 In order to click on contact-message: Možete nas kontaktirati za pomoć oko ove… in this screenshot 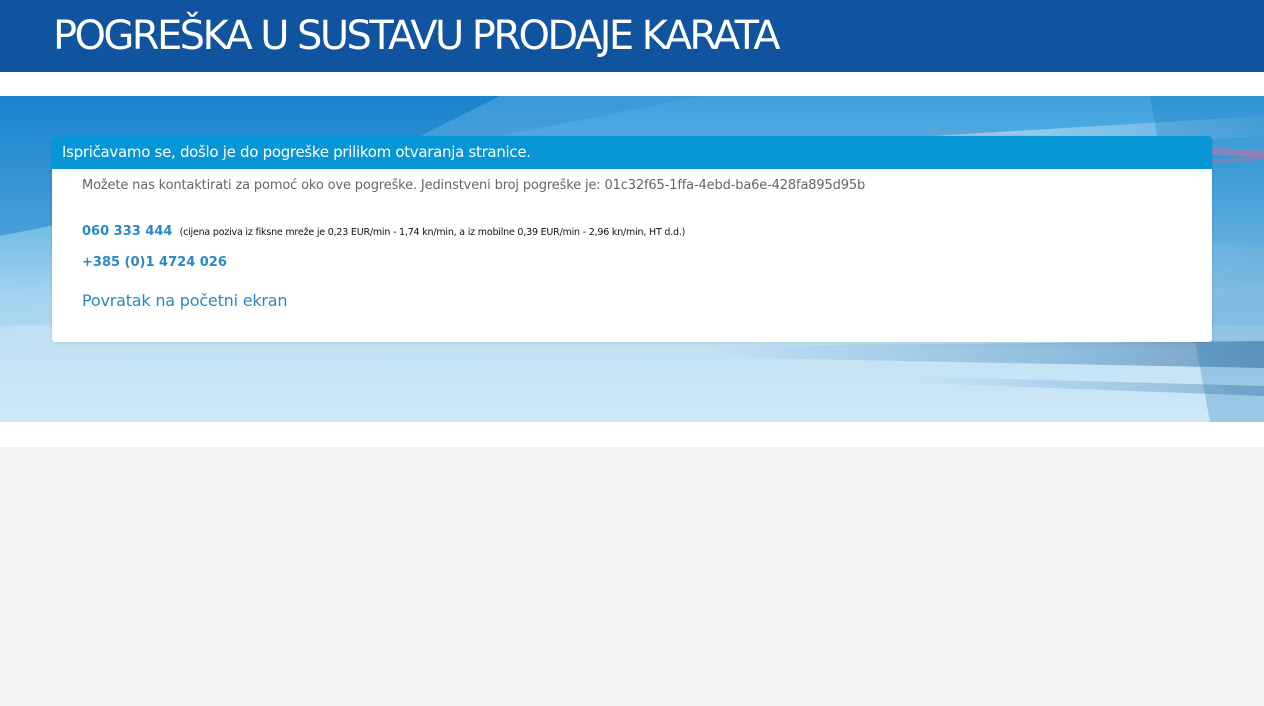, I will do `click(474, 185)`.